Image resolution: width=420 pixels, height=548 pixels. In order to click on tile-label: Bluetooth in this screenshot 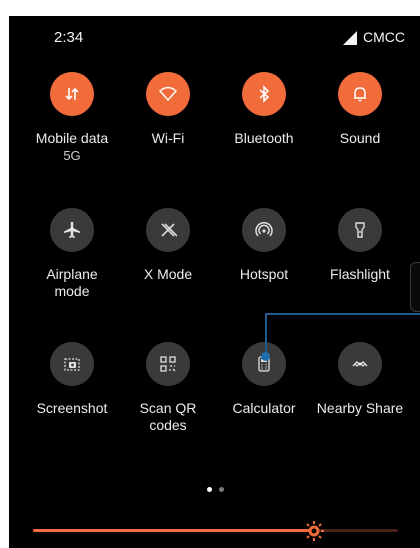, I will do `click(264, 138)`.